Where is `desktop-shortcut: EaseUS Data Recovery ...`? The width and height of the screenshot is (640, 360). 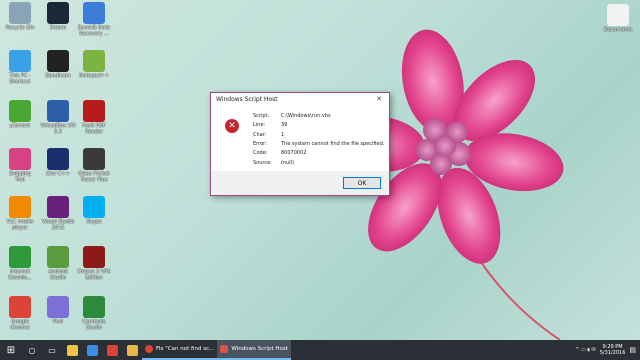
desktop-shortcut: EaseUS Data Recovery ... is located at coordinates (94, 19).